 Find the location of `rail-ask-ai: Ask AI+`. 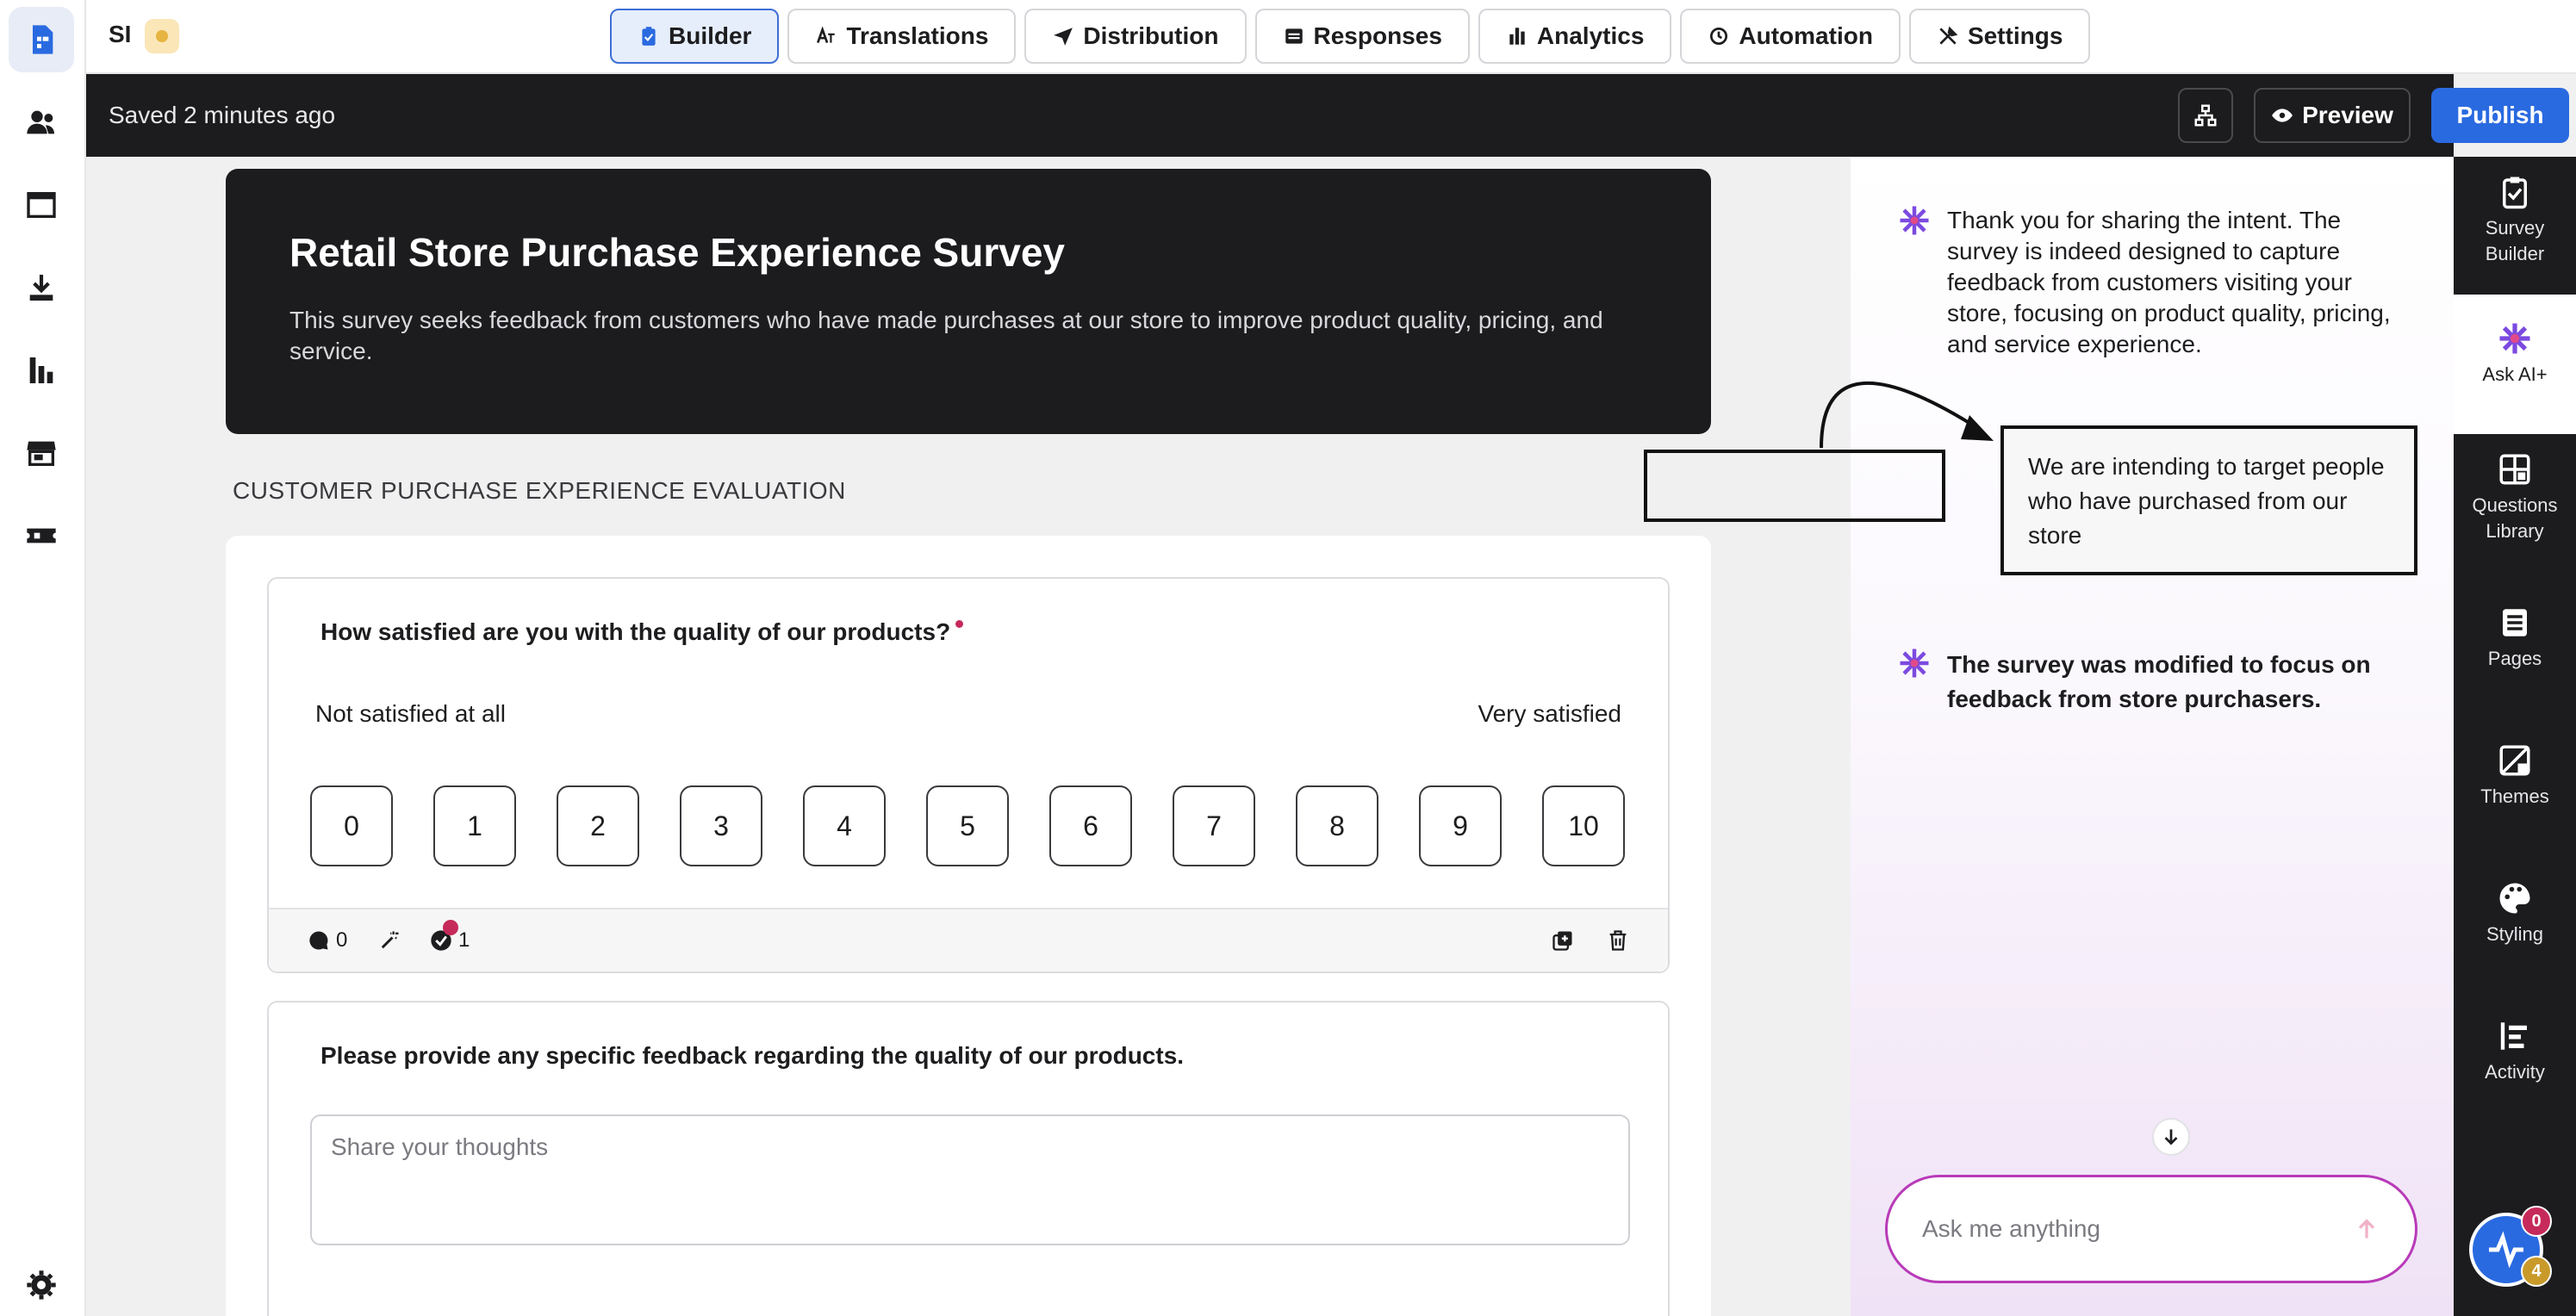

rail-ask-ai: Ask AI+ is located at coordinates (2515, 364).